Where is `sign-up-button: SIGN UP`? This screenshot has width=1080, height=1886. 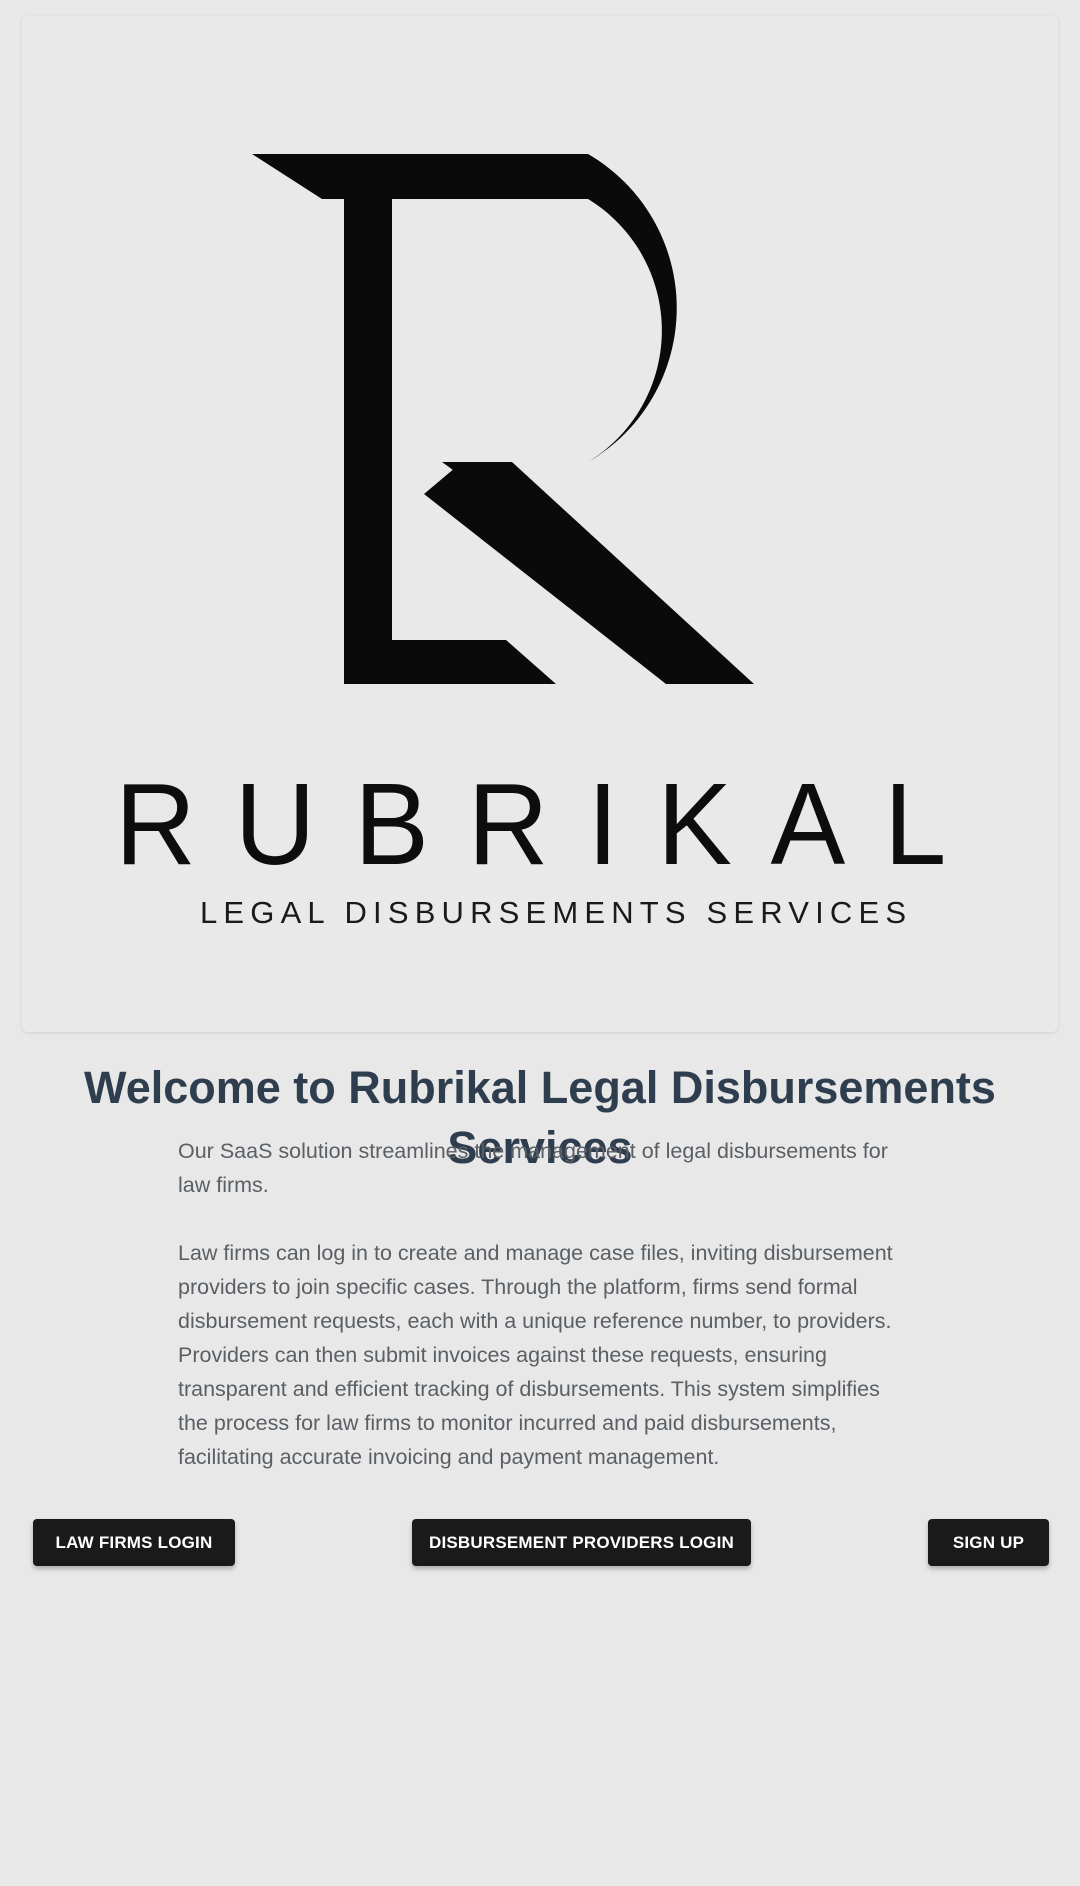 sign-up-button: SIGN UP is located at coordinates (988, 1542).